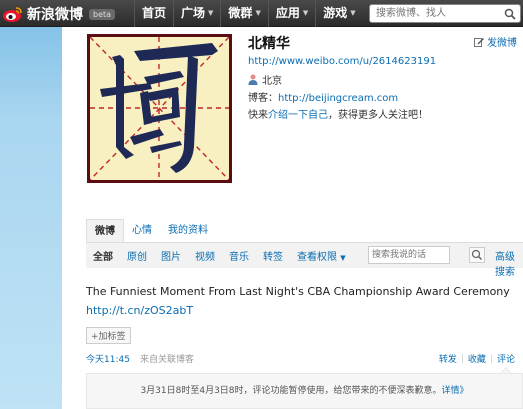 Image resolution: width=523 pixels, height=409 pixels. I want to click on nav-item-games: 游戏 ▼, so click(339, 13).